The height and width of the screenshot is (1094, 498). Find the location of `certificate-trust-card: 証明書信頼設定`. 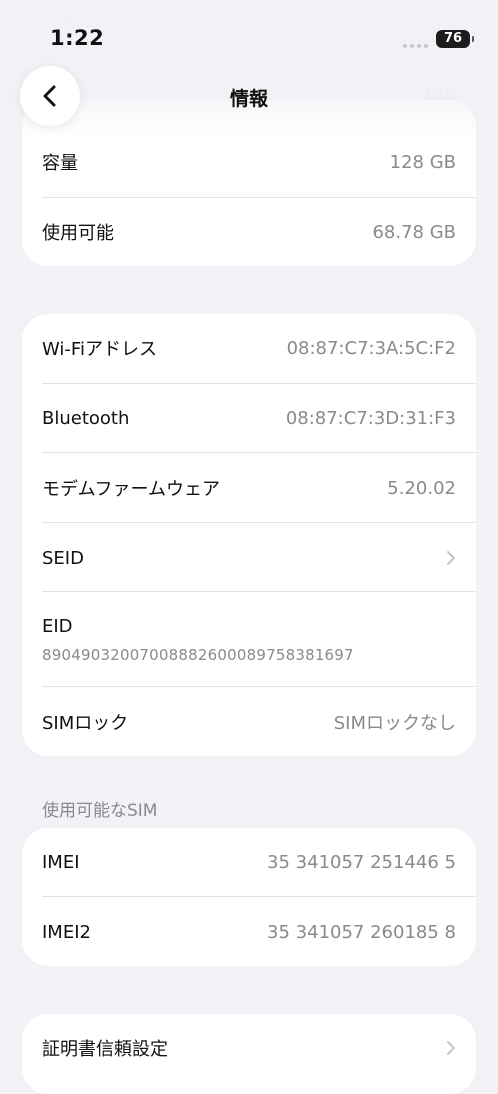

certificate-trust-card: 証明書信頼設定 is located at coordinates (249, 1054).